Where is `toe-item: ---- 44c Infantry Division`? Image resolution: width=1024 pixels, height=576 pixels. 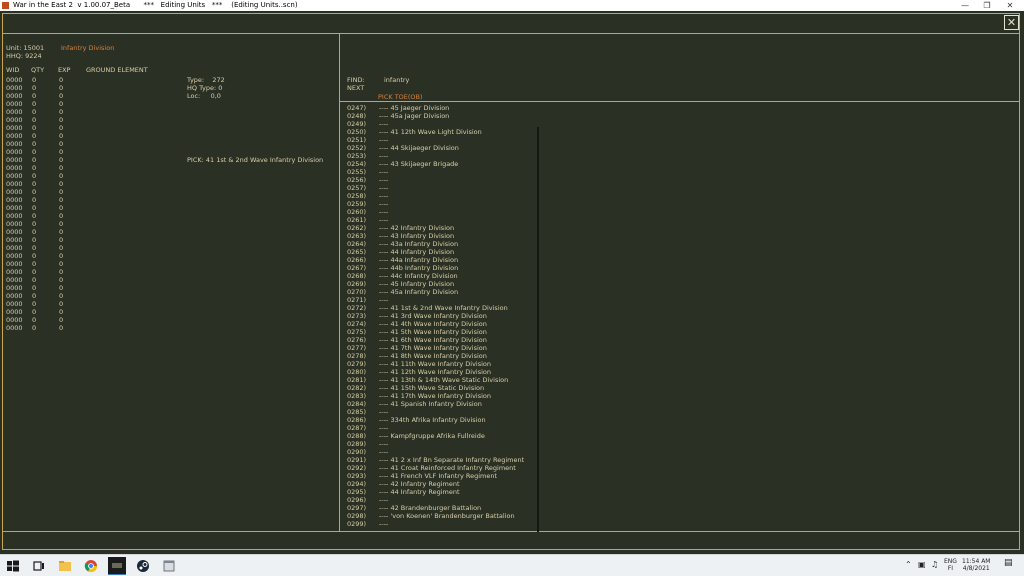
toe-item: ---- 44c Infantry Division is located at coordinates (451, 276).